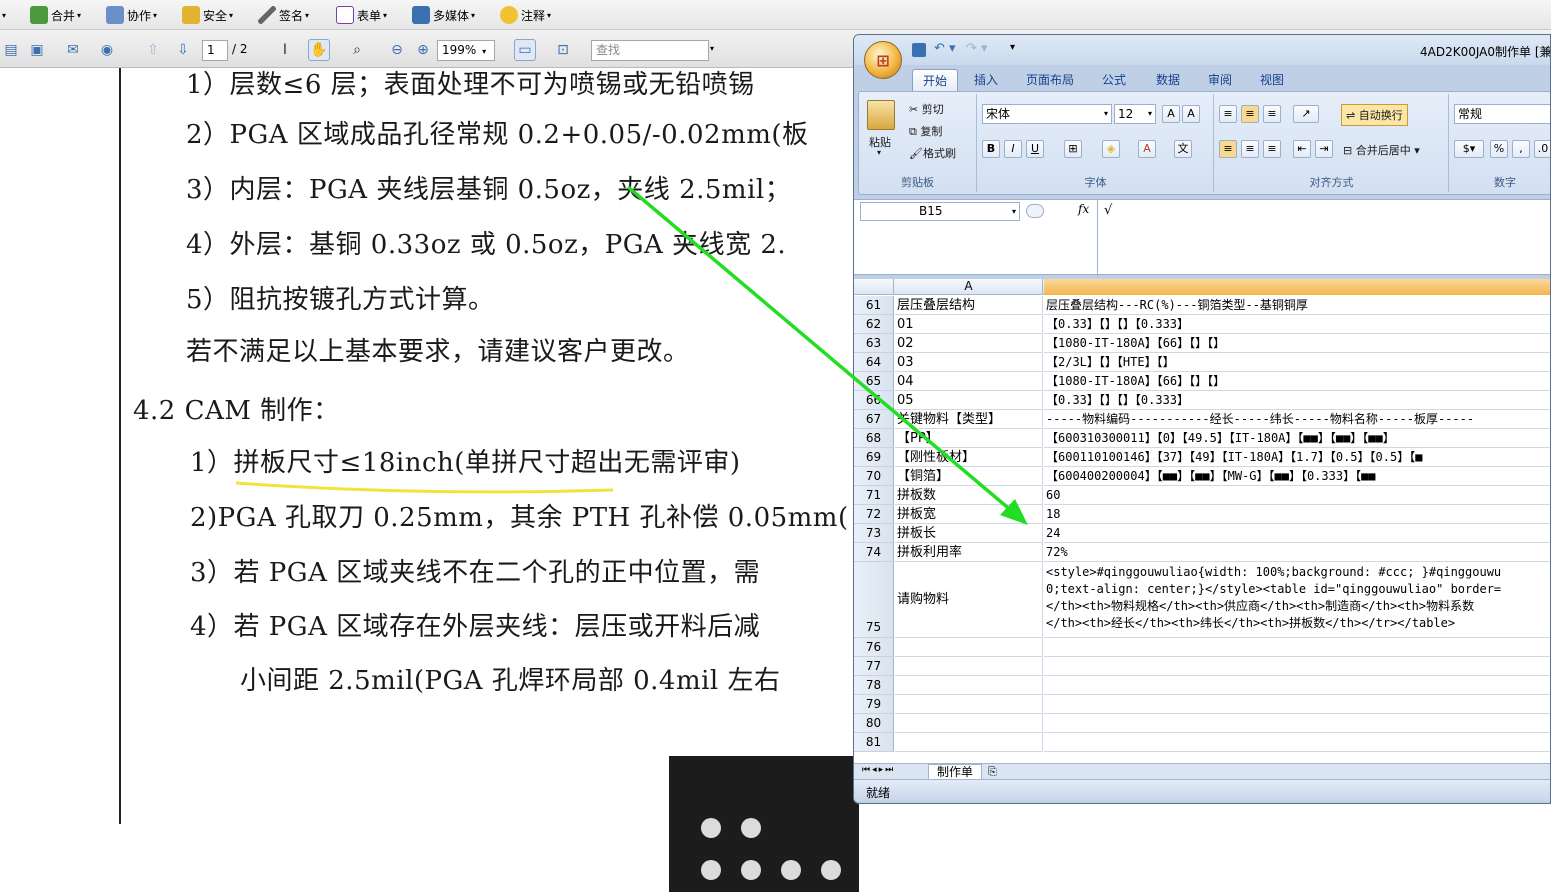 The height and width of the screenshot is (892, 1551). I want to click on yellow-underline-annotation, so click(424, 487).